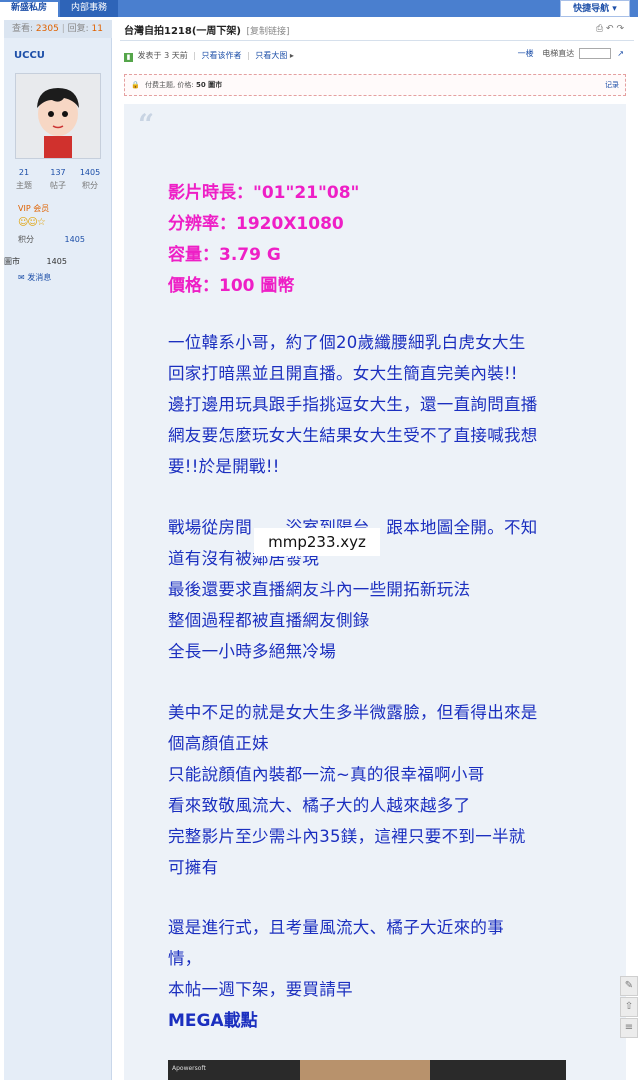  I want to click on stat-posts-value: 137, so click(58, 172).